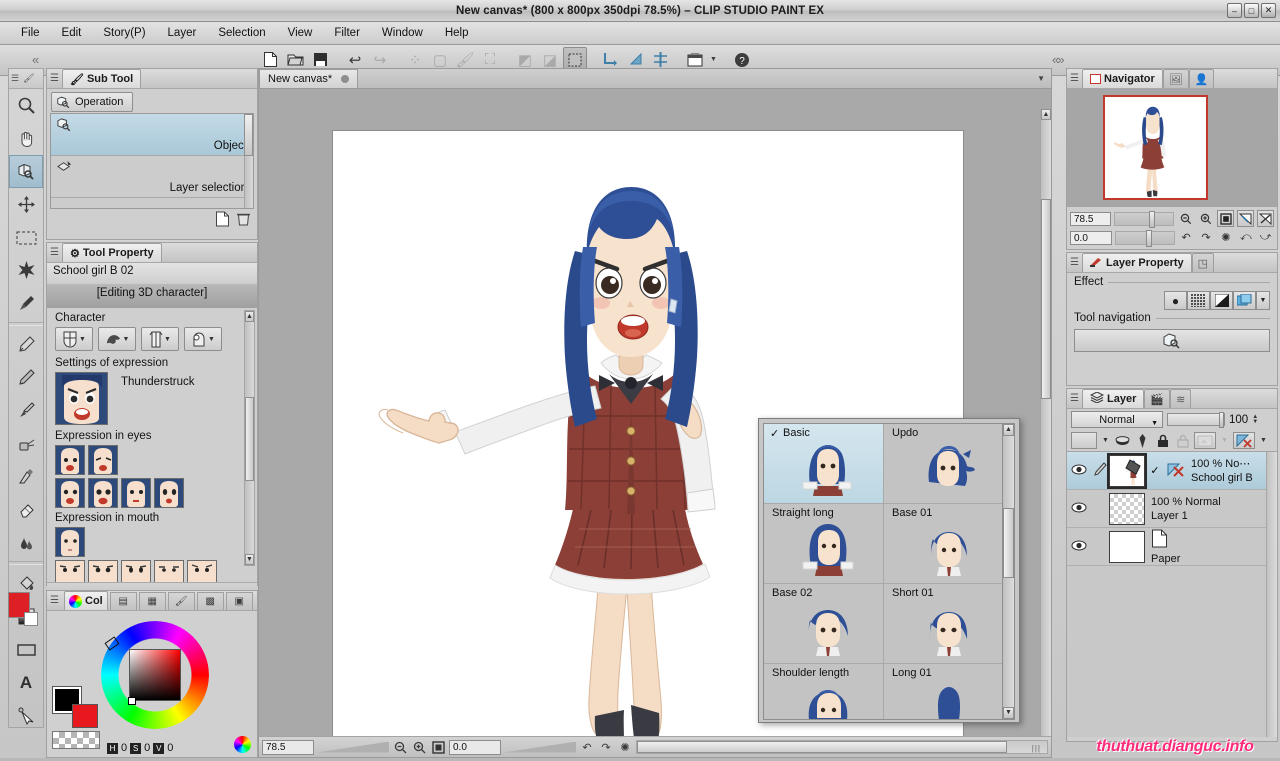 Image resolution: width=1280 pixels, height=761 pixels. I want to click on value-value: 0, so click(170, 748).